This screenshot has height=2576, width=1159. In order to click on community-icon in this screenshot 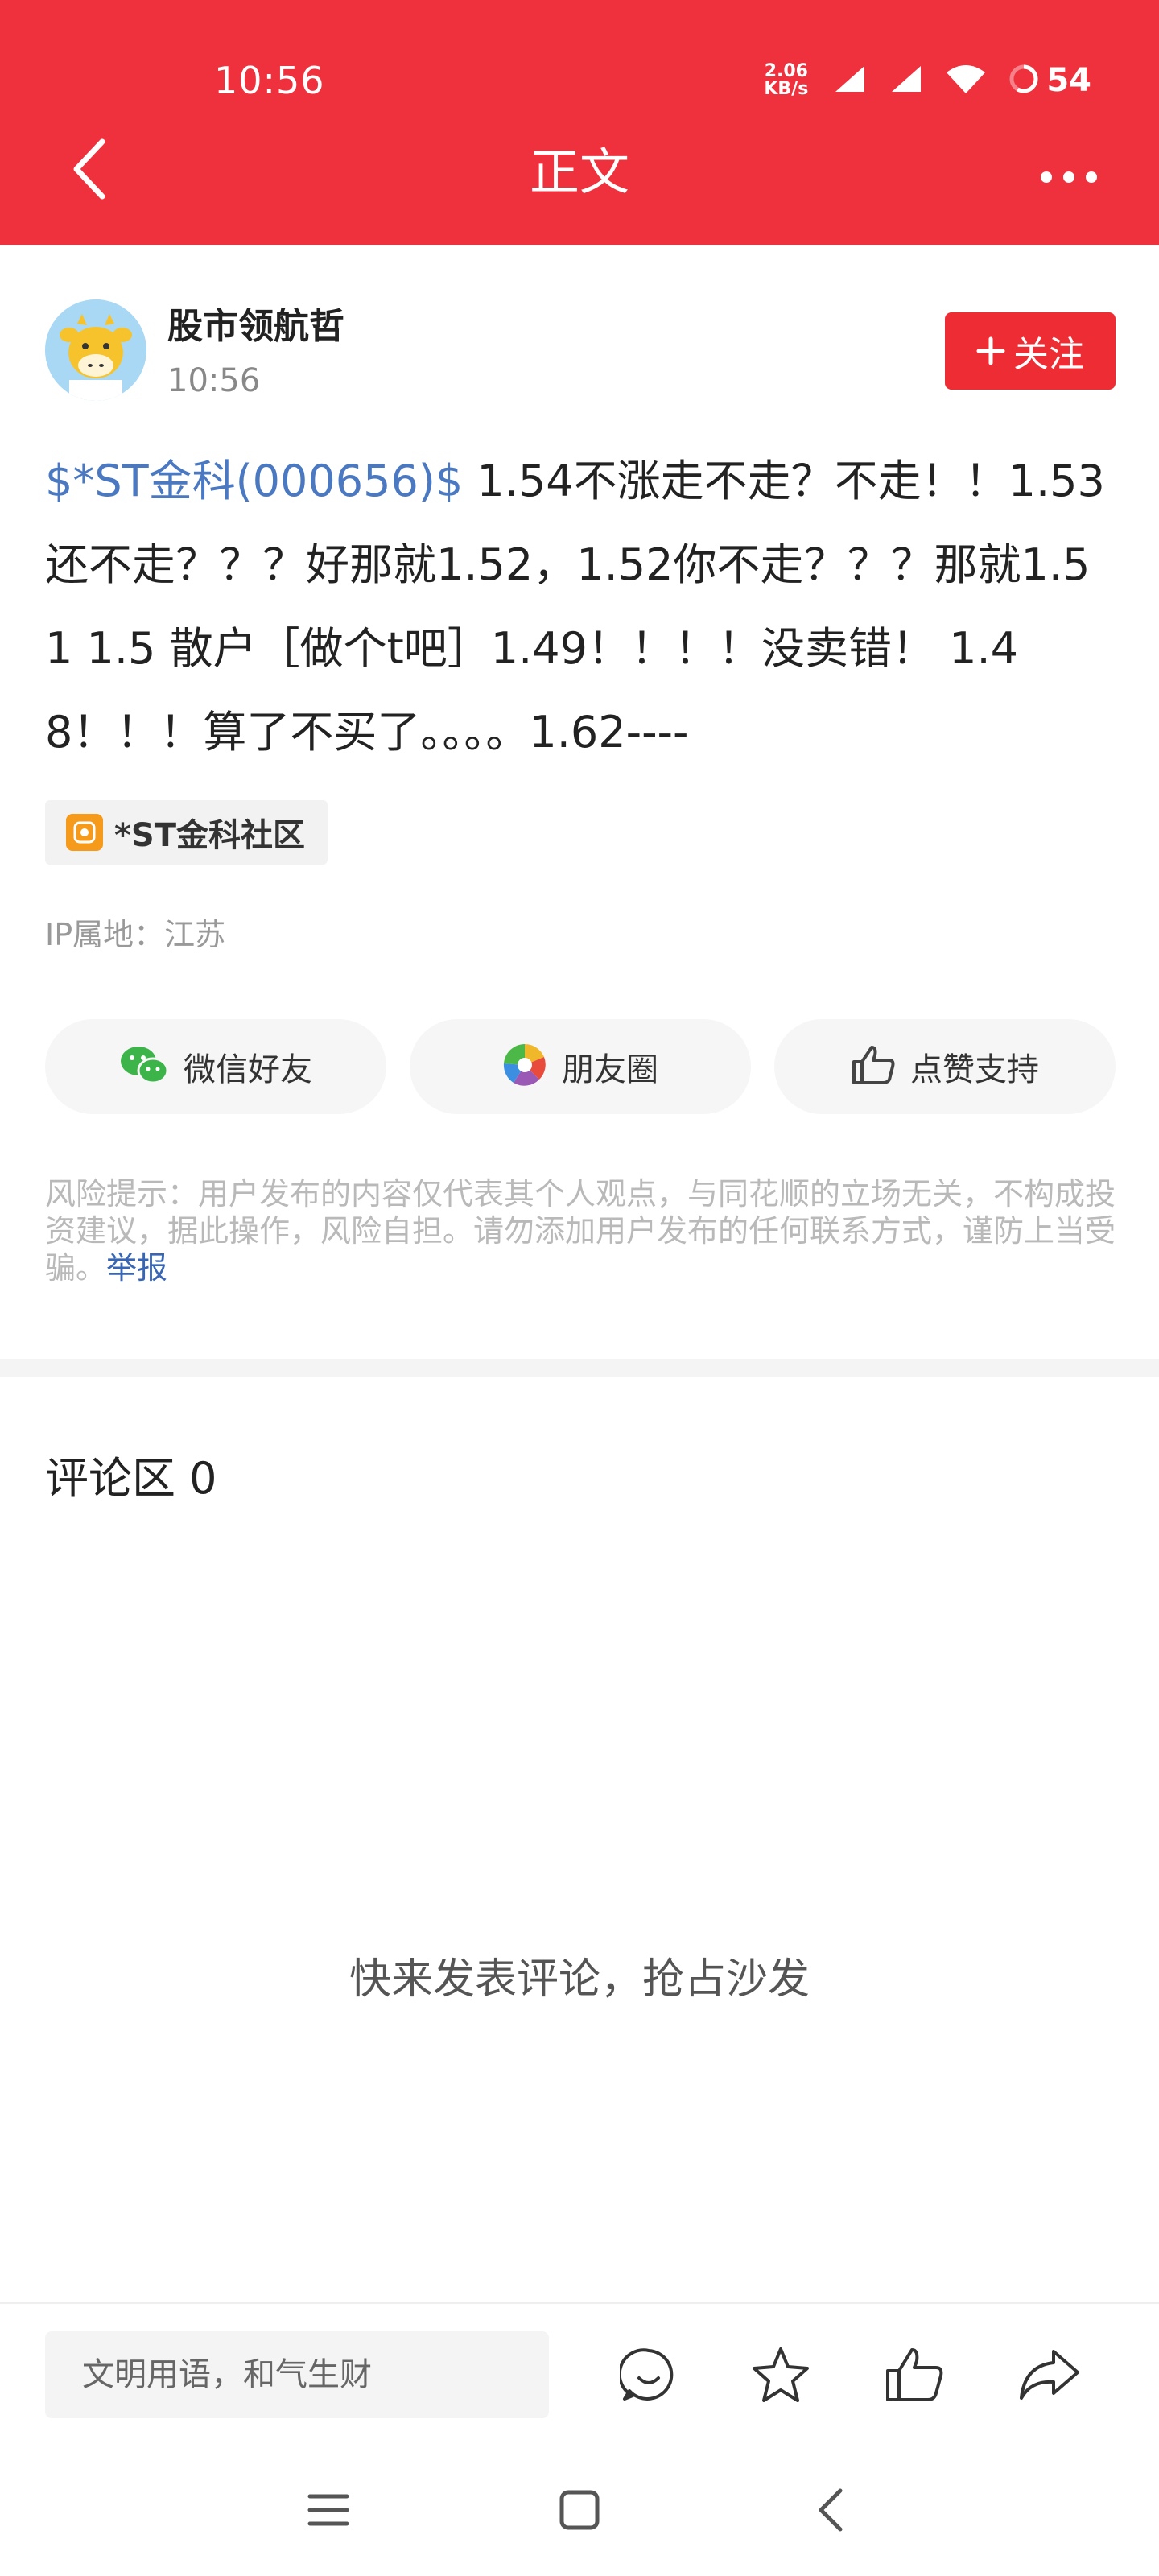, I will do `click(84, 832)`.